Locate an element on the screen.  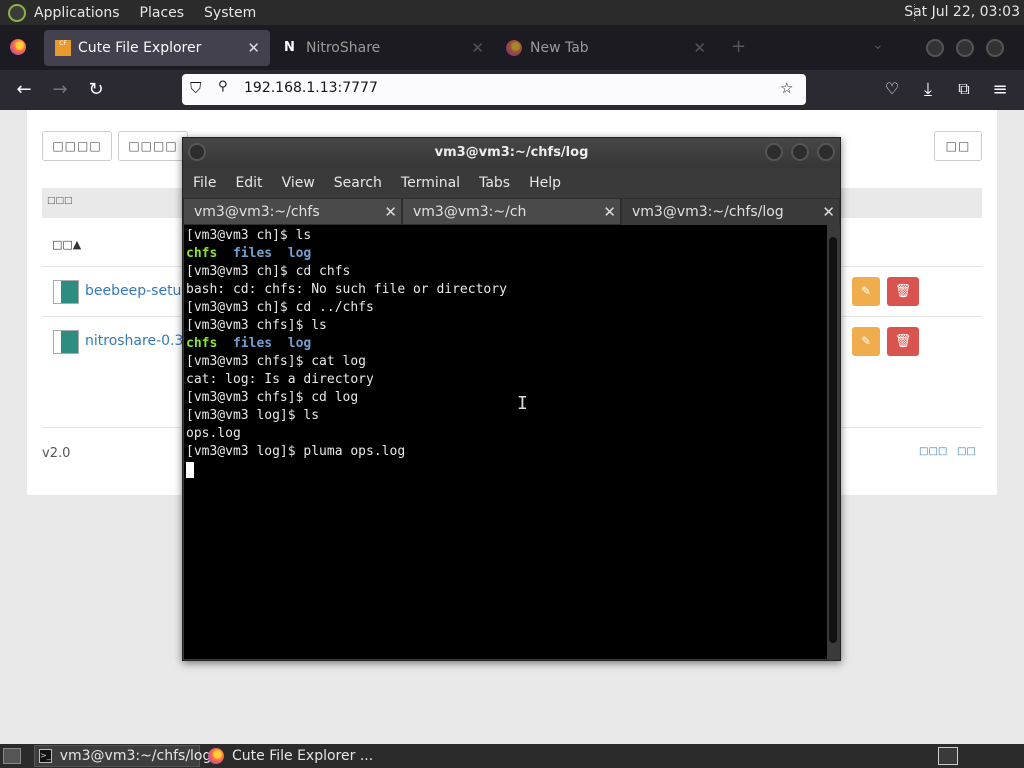
app-menu-icon: ≡ is located at coordinates (1000, 89).